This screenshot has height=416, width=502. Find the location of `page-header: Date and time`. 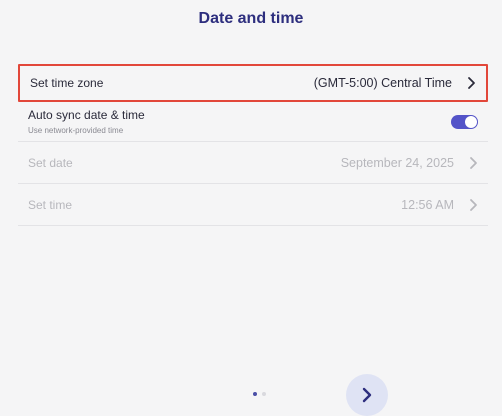

page-header: Date and time is located at coordinates (251, 20).